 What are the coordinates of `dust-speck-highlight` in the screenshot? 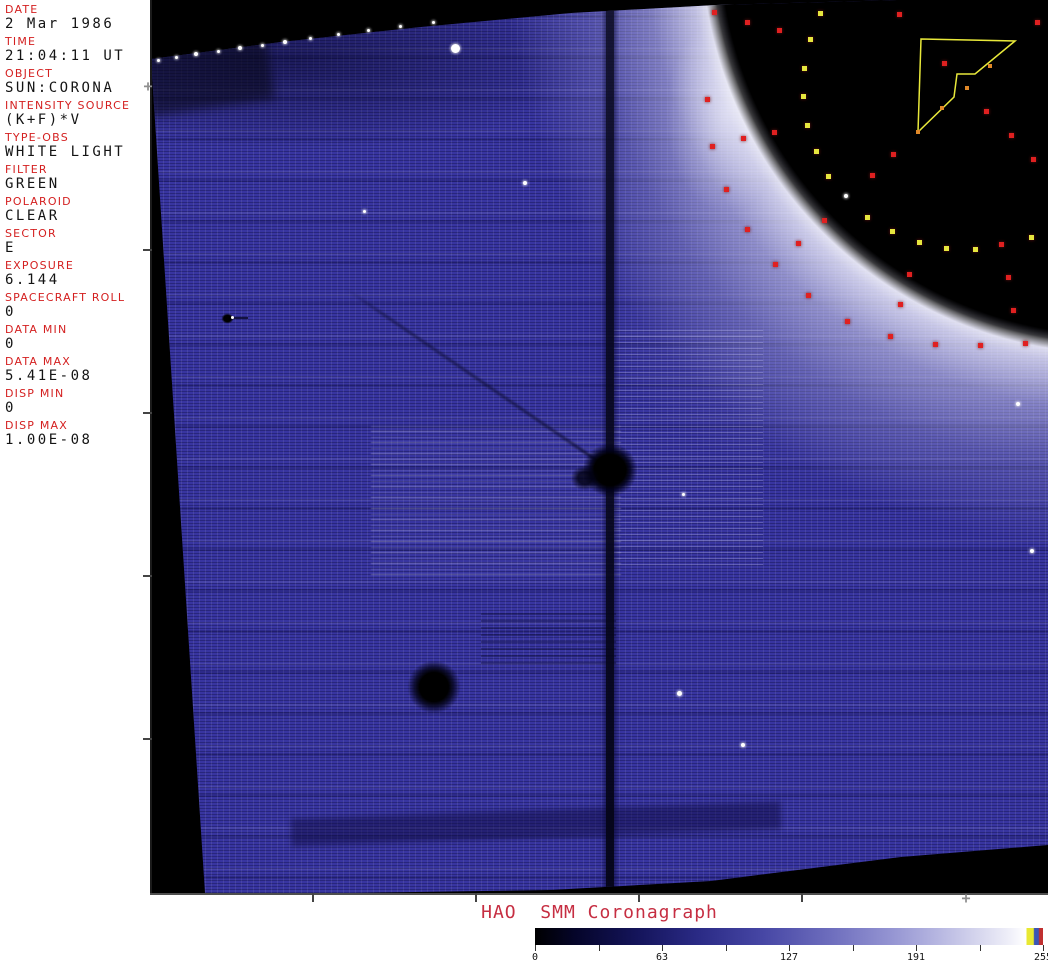 It's located at (232, 317).